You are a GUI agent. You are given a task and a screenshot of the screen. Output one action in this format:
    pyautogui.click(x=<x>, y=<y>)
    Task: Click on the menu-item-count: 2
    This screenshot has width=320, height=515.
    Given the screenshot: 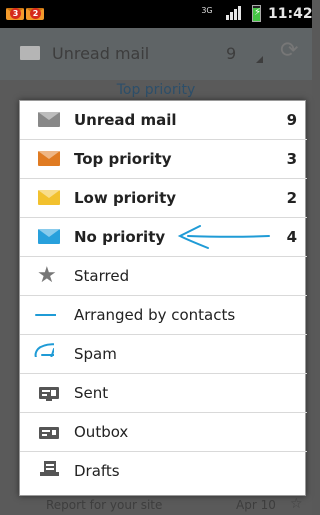 What is the action you would take?
    pyautogui.click(x=291, y=198)
    